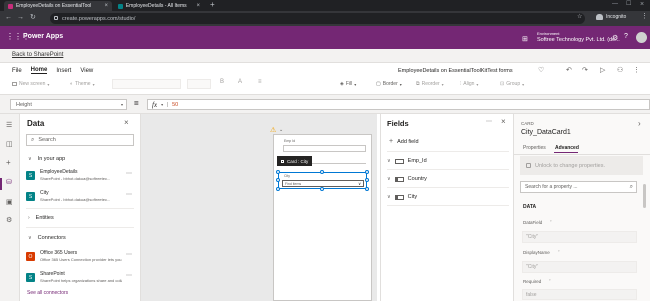  Describe the element at coordinates (641, 37) in the screenshot. I see `avatar` at that location.